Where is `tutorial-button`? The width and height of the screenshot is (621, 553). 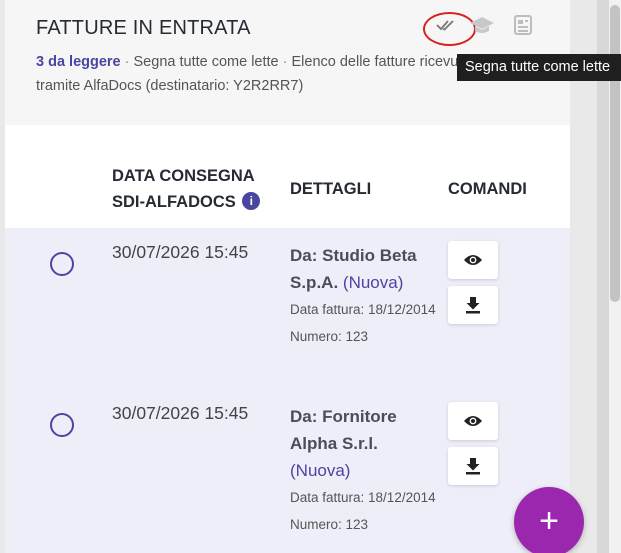
tutorial-button is located at coordinates (482, 25).